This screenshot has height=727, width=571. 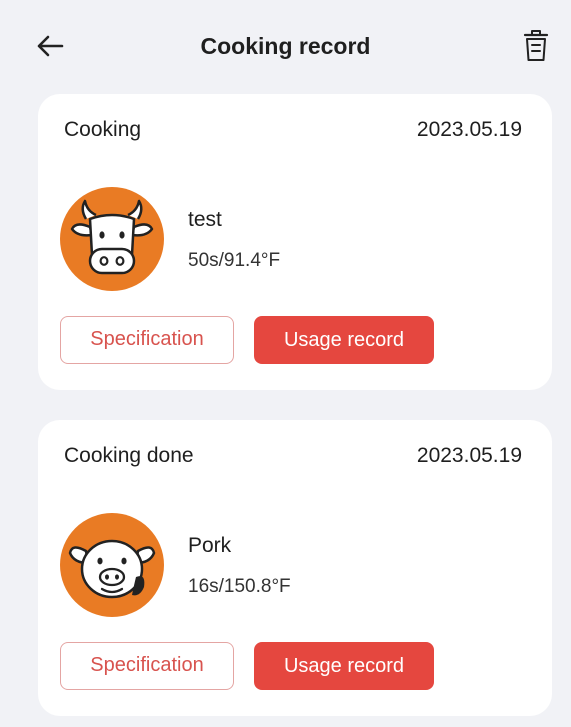 I want to click on cooking-status: Cooking, so click(x=103, y=129).